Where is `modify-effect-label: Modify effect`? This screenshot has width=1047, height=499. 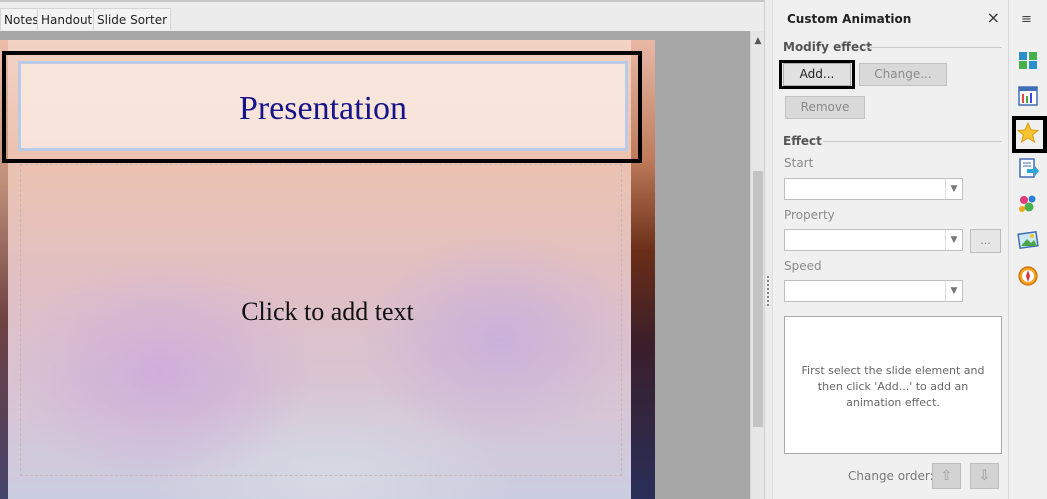
modify-effect-label: Modify effect is located at coordinates (827, 47).